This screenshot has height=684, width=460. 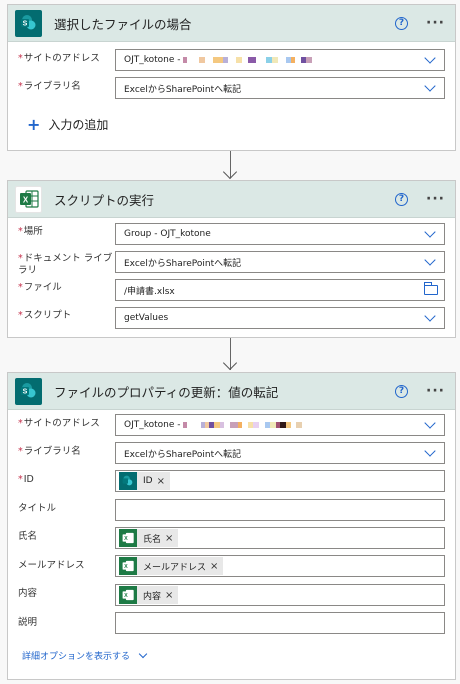 What do you see at coordinates (231, 199) in the screenshot?
I see `card-header: X スクリプトの実行 ? ···` at bounding box center [231, 199].